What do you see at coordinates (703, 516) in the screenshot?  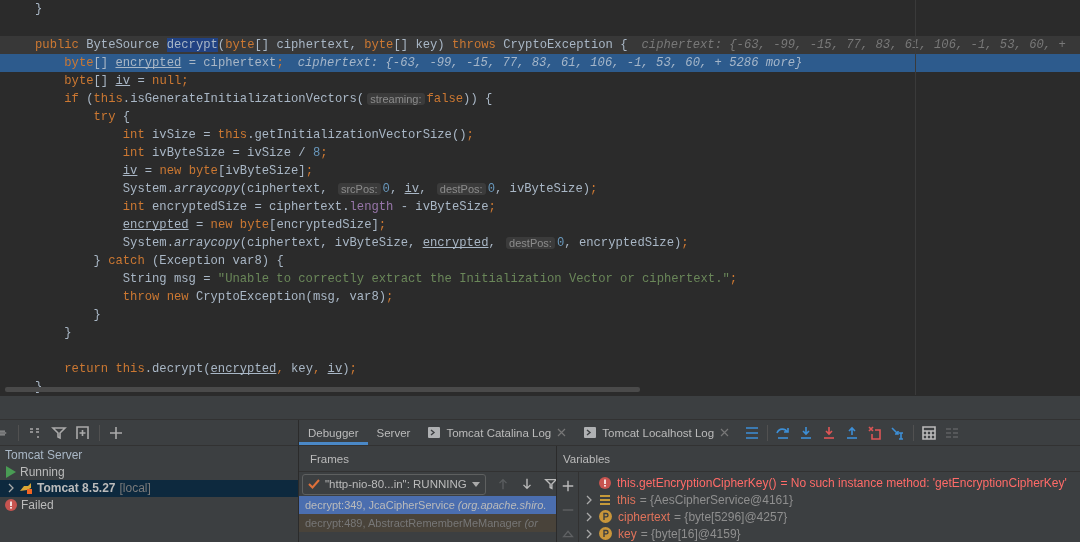 I see `variable-entry: ciphertext = {byte[5296]@4257}` at bounding box center [703, 516].